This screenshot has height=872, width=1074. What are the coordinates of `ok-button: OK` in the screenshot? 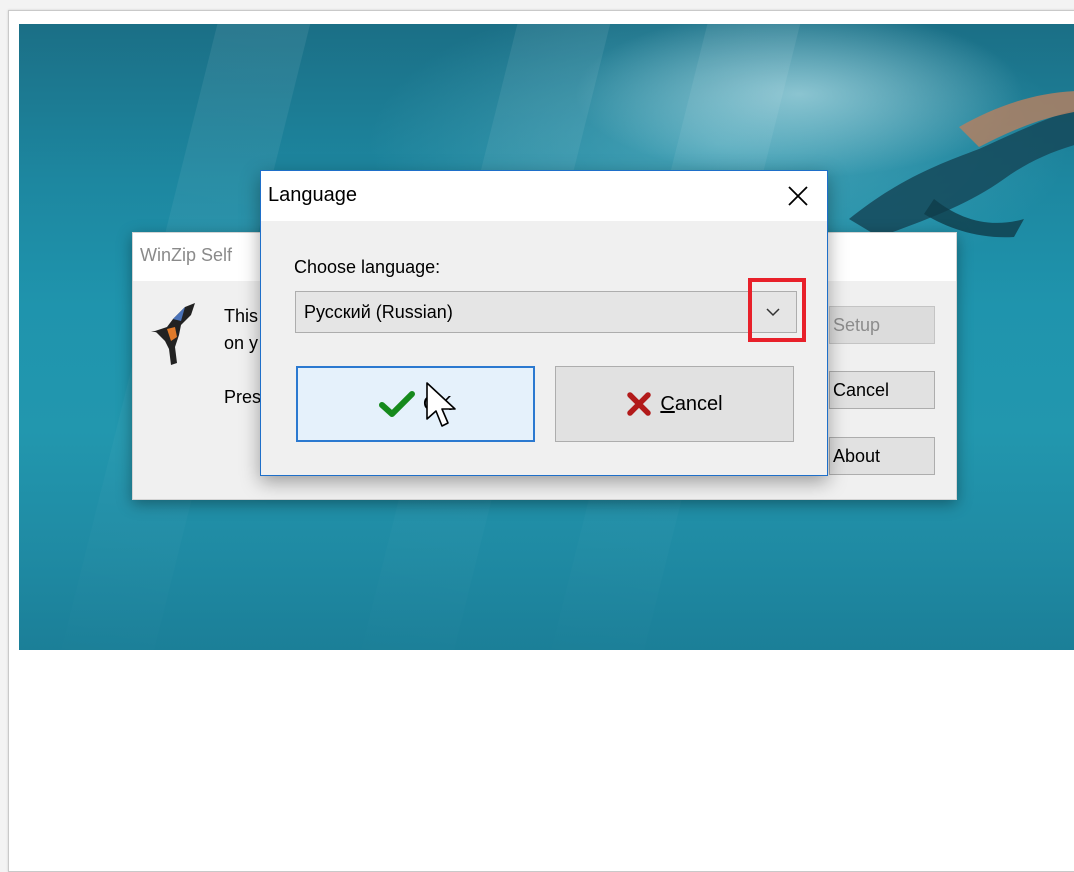 It's located at (415, 404).